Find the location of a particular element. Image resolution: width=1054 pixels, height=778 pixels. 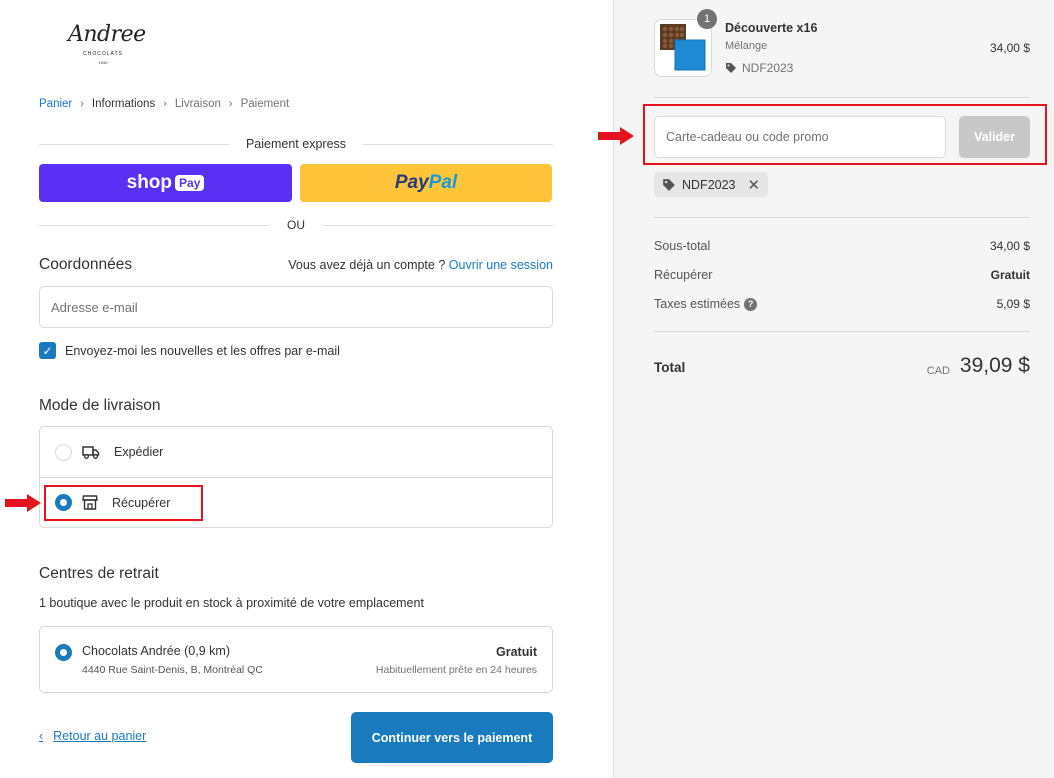

store-radio is located at coordinates (63, 652).